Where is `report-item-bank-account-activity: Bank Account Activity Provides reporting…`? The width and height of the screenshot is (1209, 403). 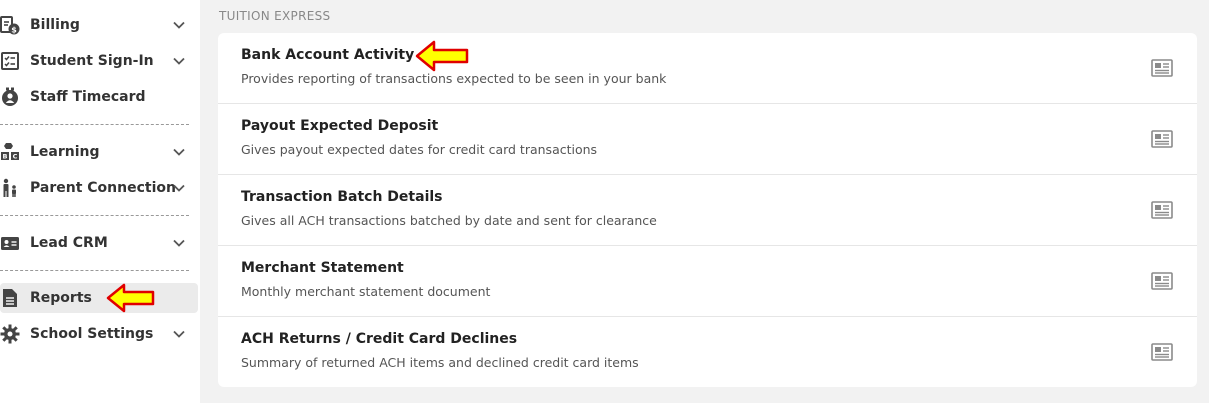 report-item-bank-account-activity: Bank Account Activity Provides reporting… is located at coordinates (707, 68).